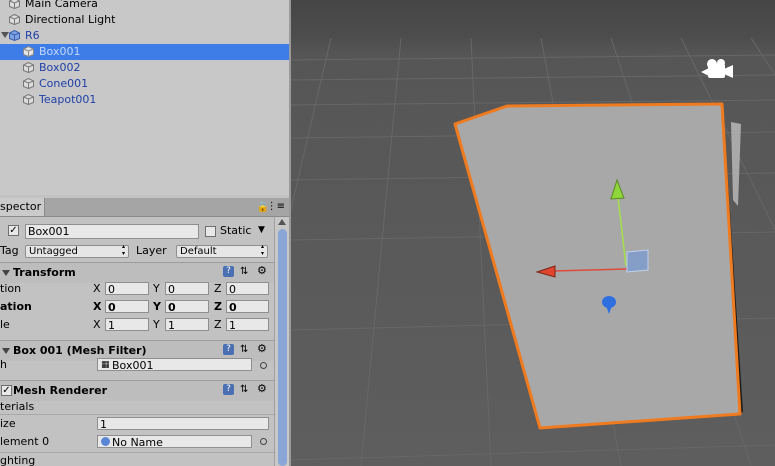 This screenshot has height=466, width=775. I want to click on hierarchy-item-cone001: Cone001, so click(144, 84).